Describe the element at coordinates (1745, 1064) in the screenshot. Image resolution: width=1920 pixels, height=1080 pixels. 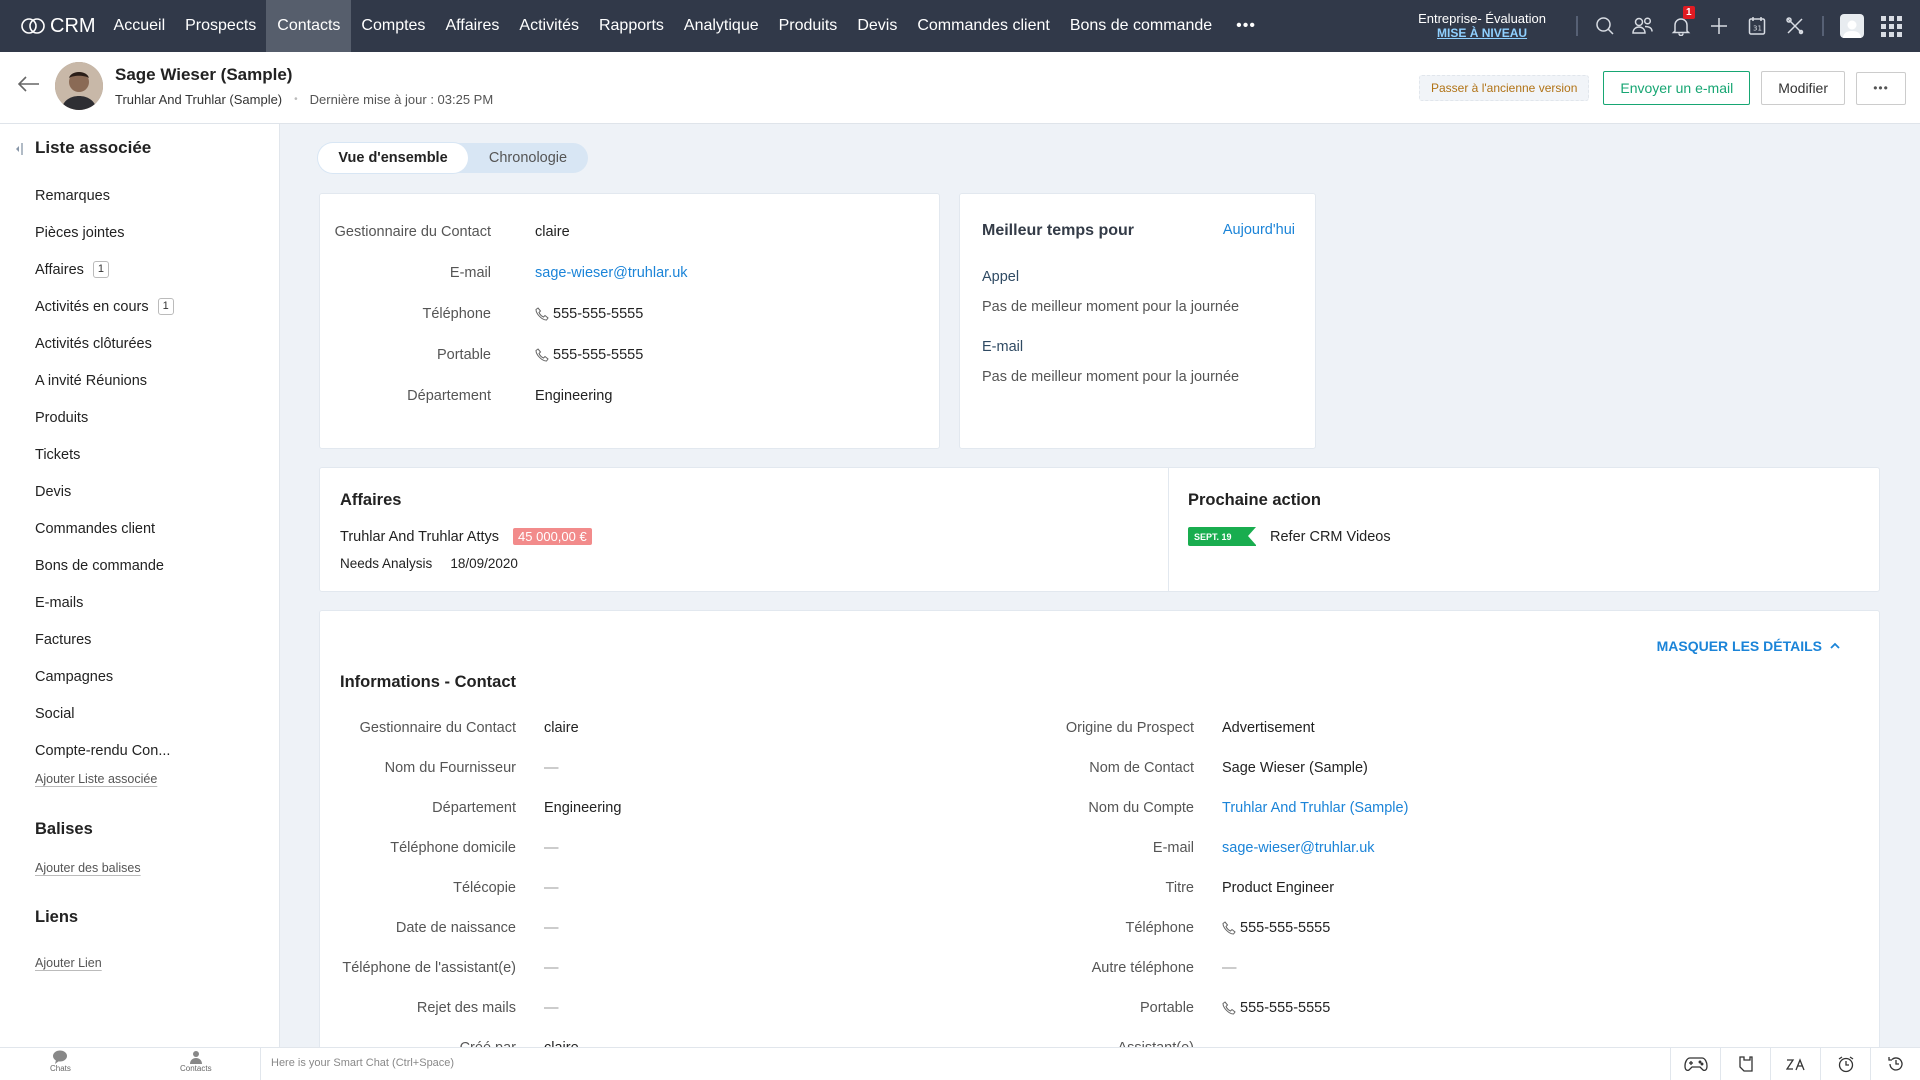
I see `notes-icon` at that location.